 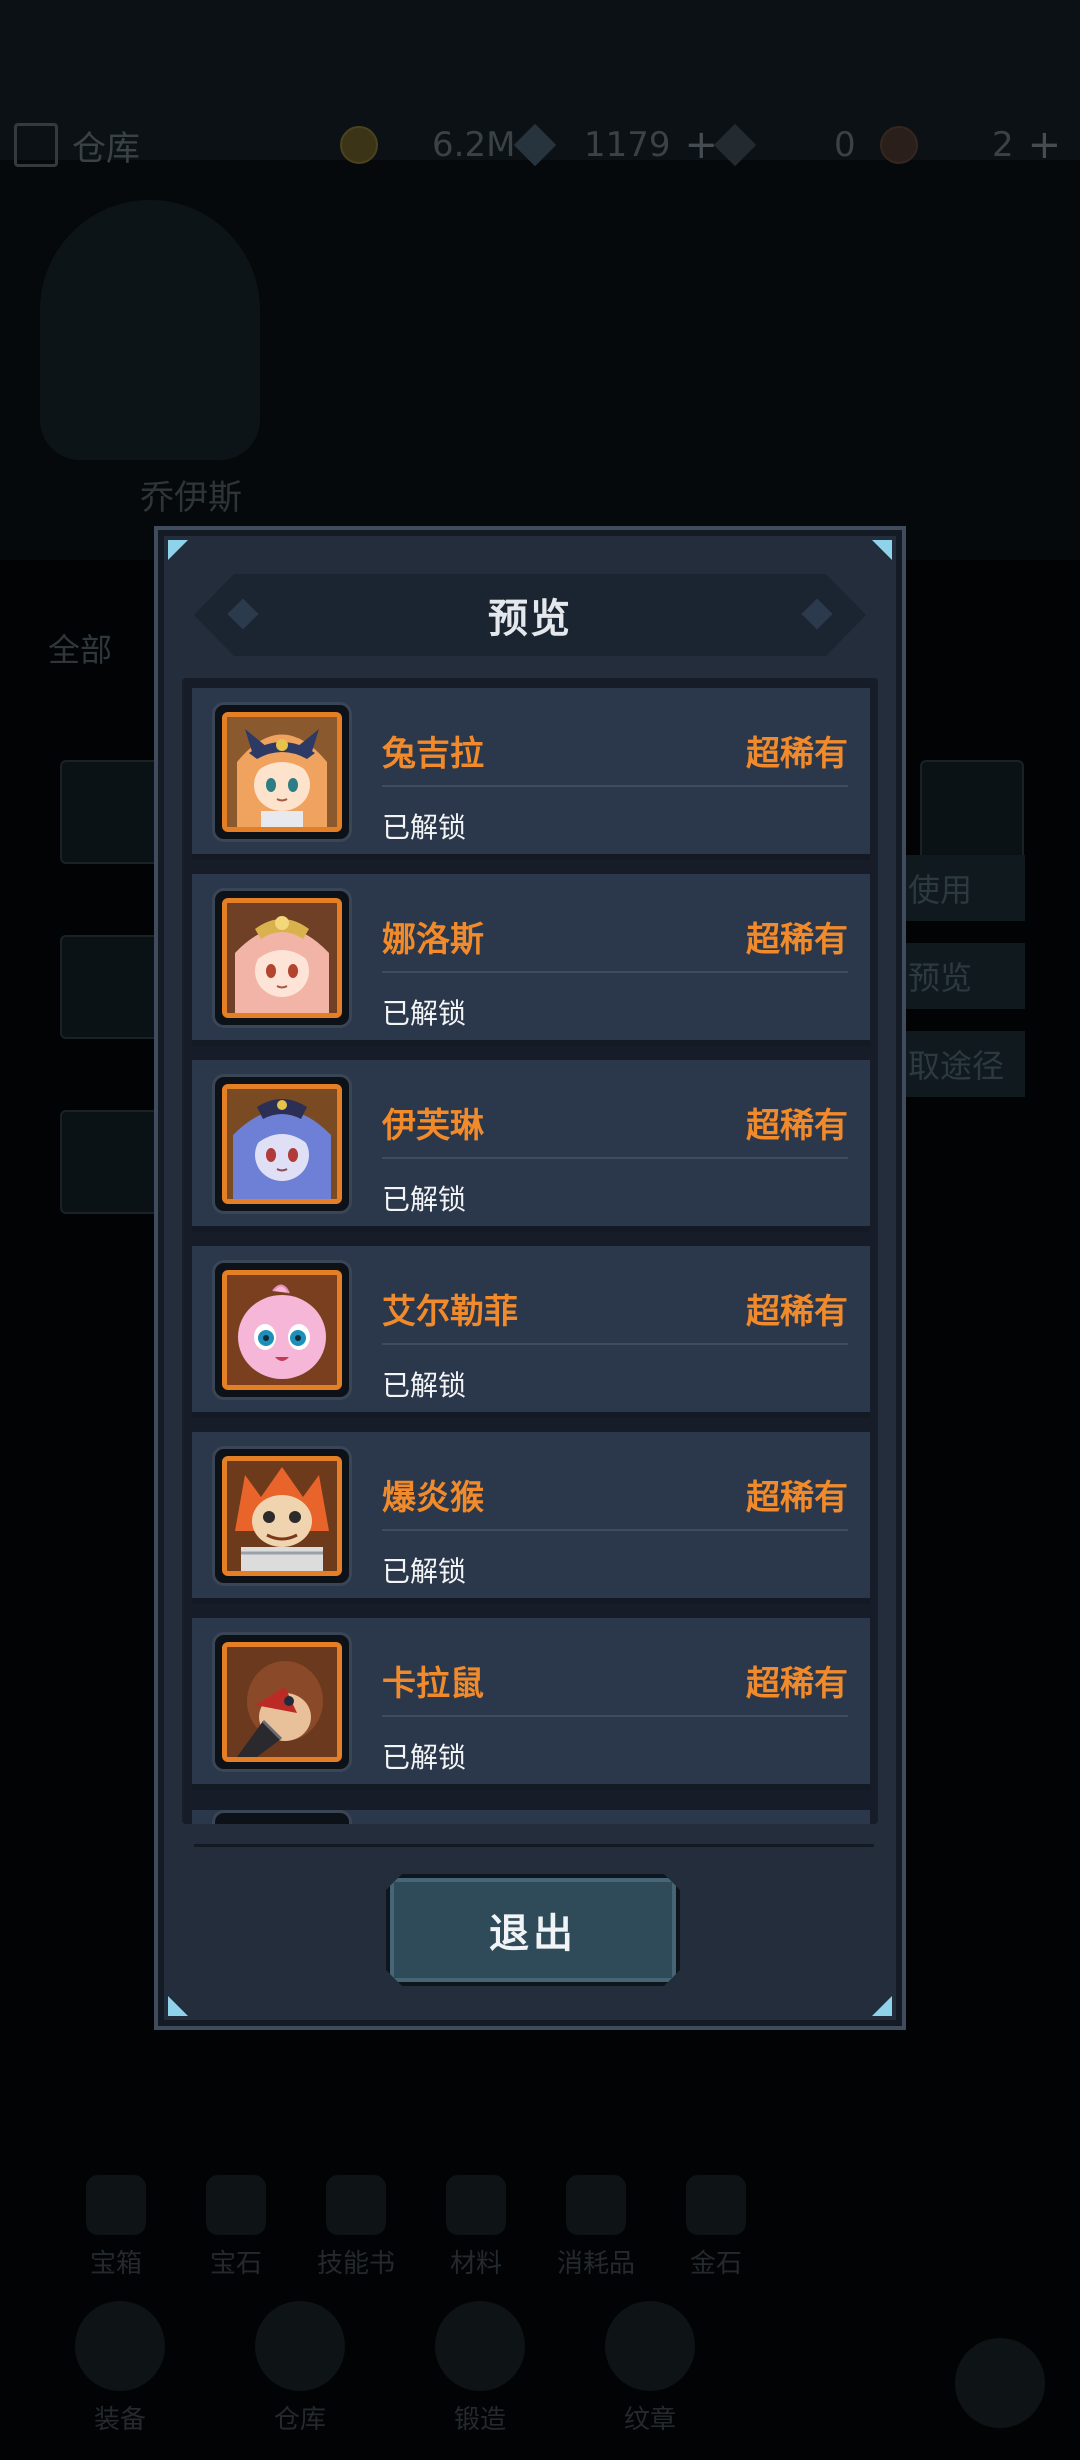 I want to click on currency3-counter: 0, so click(x=784, y=145).